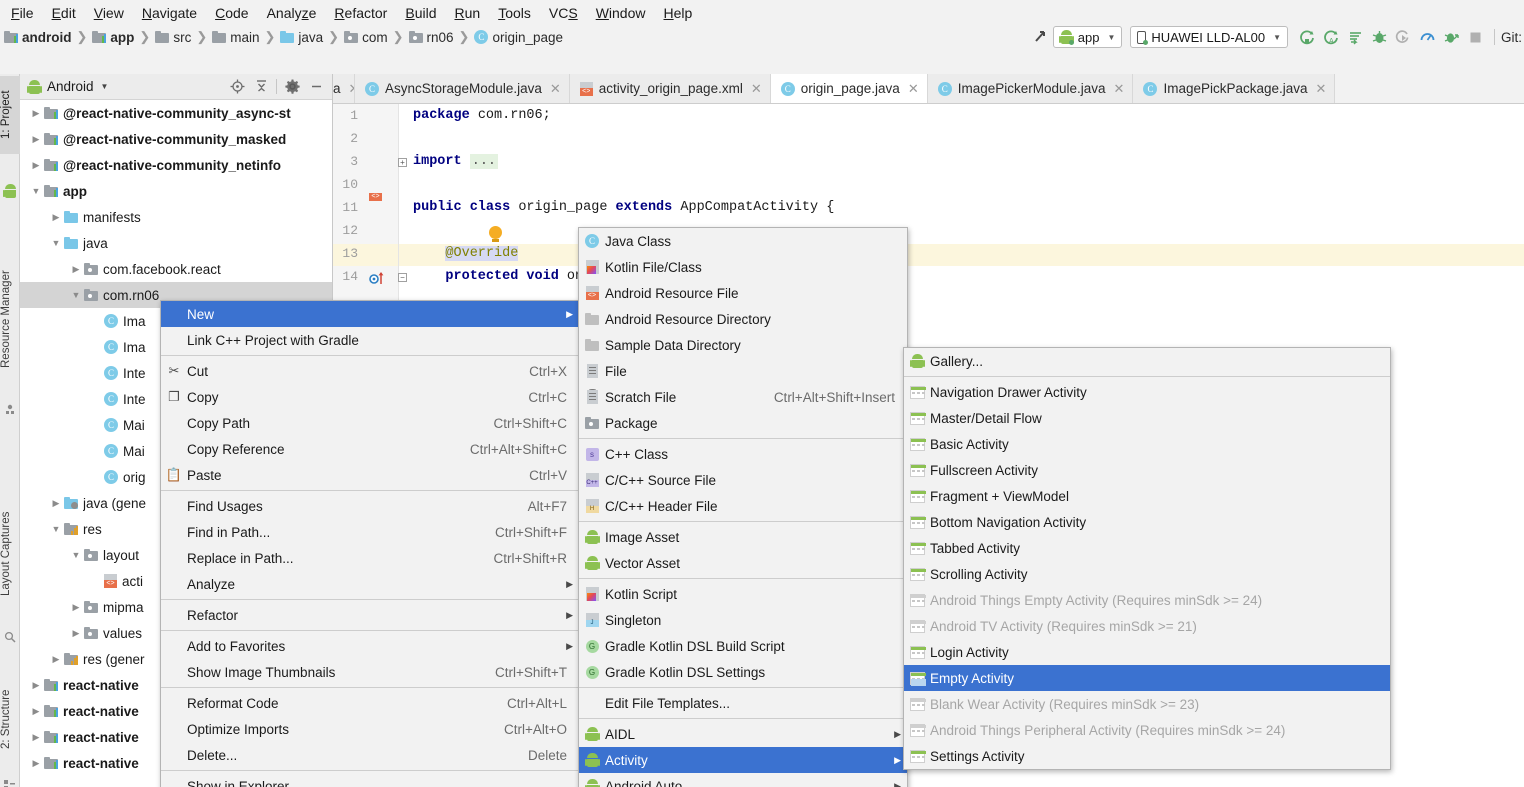 This screenshot has height=787, width=1524. What do you see at coordinates (743, 423) in the screenshot?
I see `menu-item-package: Package` at bounding box center [743, 423].